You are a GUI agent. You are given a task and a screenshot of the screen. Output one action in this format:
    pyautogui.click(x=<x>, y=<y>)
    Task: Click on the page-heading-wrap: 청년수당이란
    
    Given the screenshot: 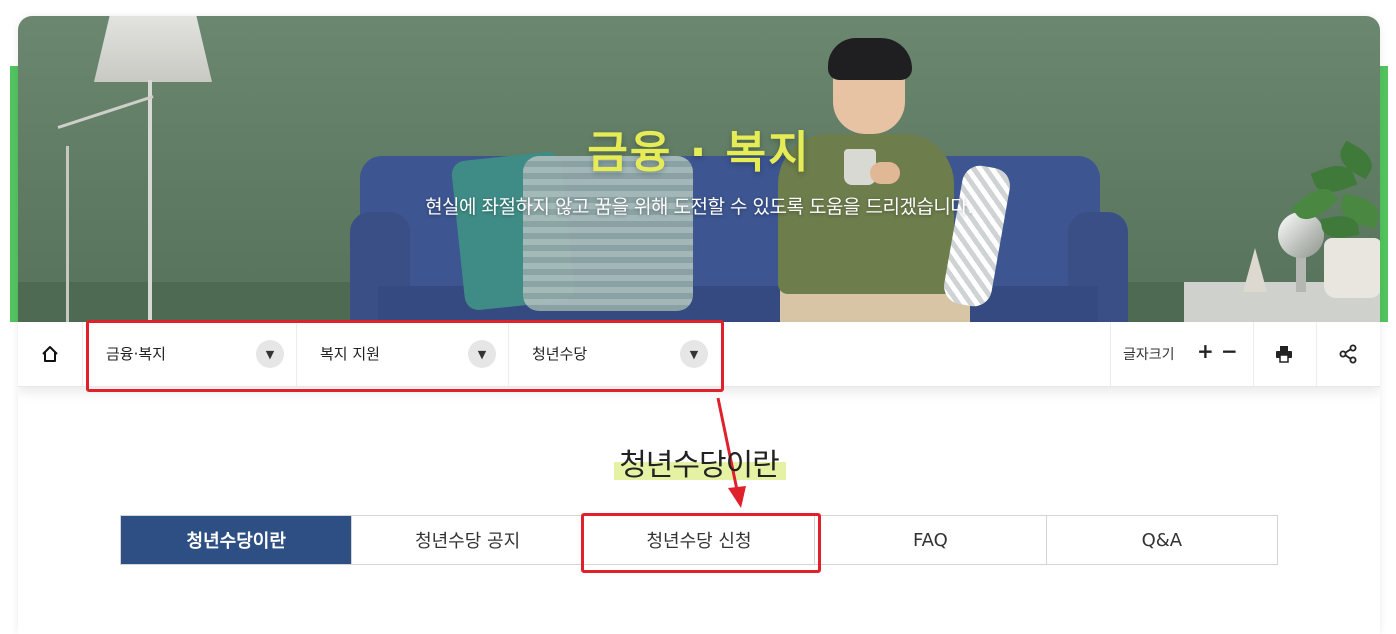 What is the action you would take?
    pyautogui.click(x=699, y=462)
    